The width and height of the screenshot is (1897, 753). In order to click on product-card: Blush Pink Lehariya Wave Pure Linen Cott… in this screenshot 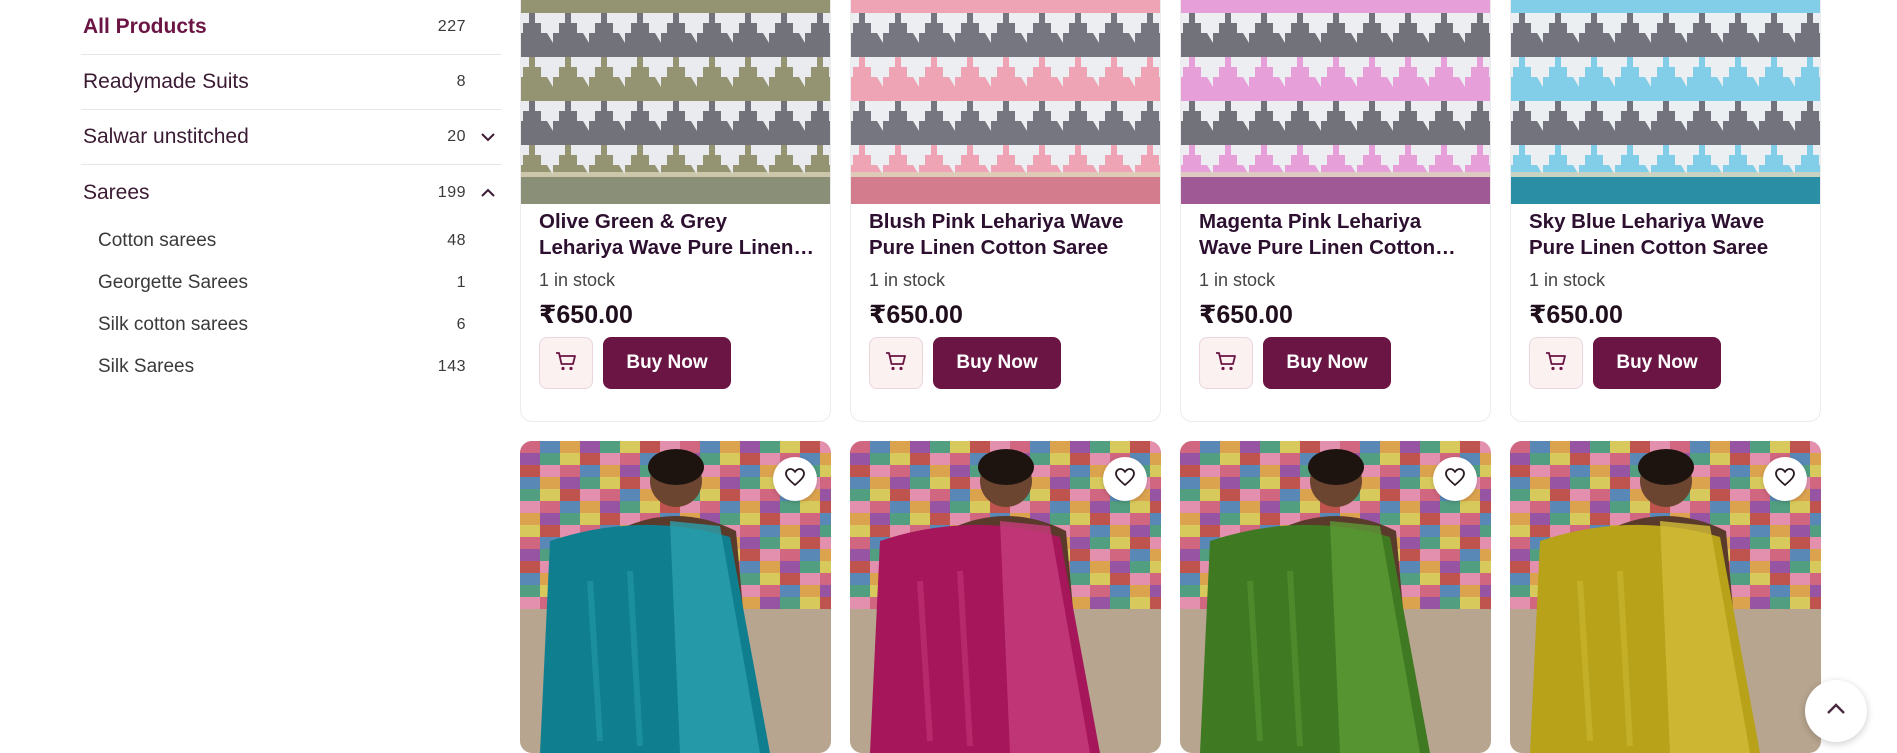, I will do `click(1005, 211)`.